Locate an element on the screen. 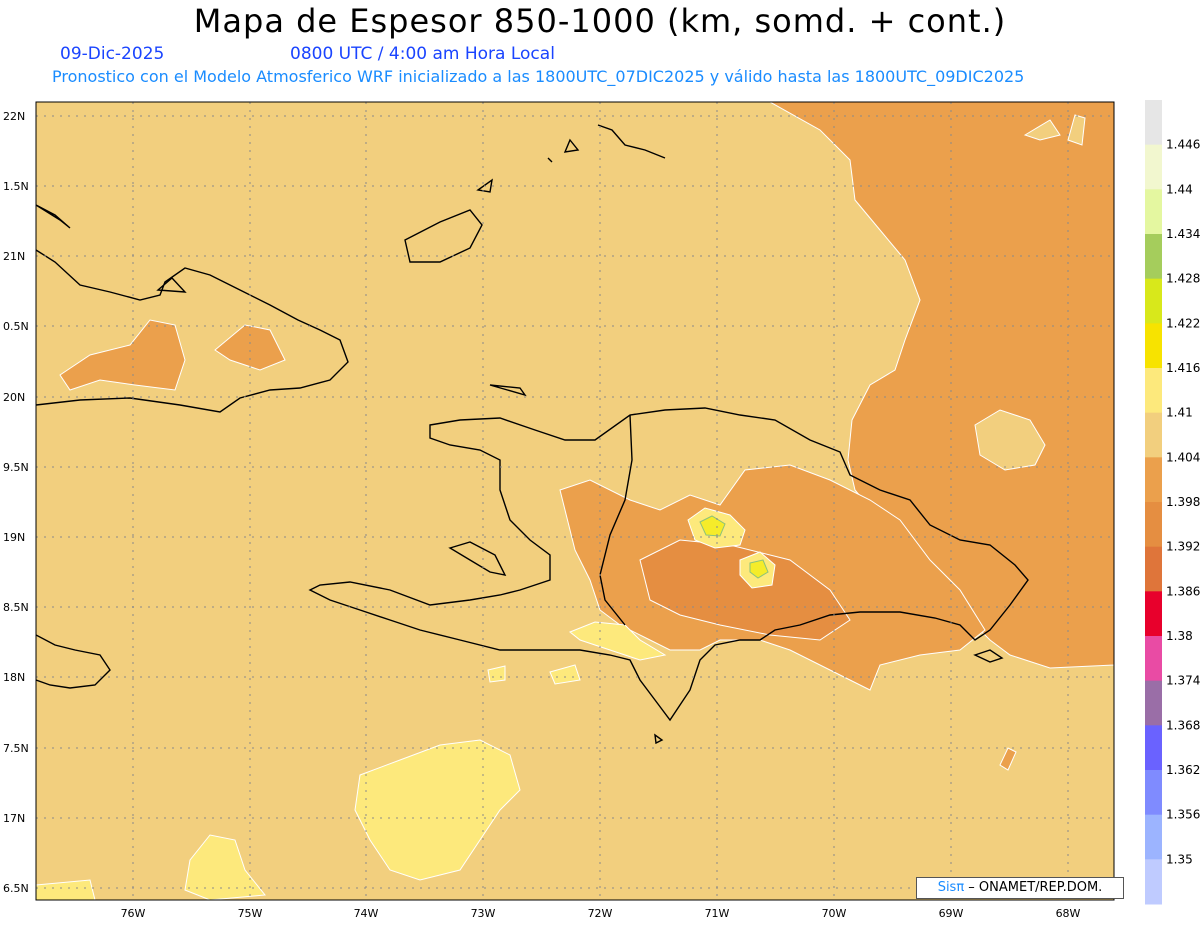  colorbar-label: 1.356 is located at coordinates (1183, 815).